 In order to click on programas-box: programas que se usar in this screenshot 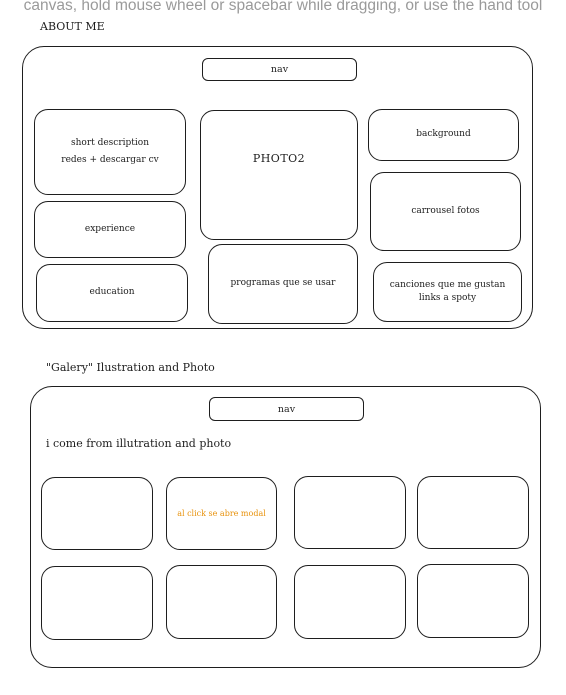, I will do `click(283, 284)`.